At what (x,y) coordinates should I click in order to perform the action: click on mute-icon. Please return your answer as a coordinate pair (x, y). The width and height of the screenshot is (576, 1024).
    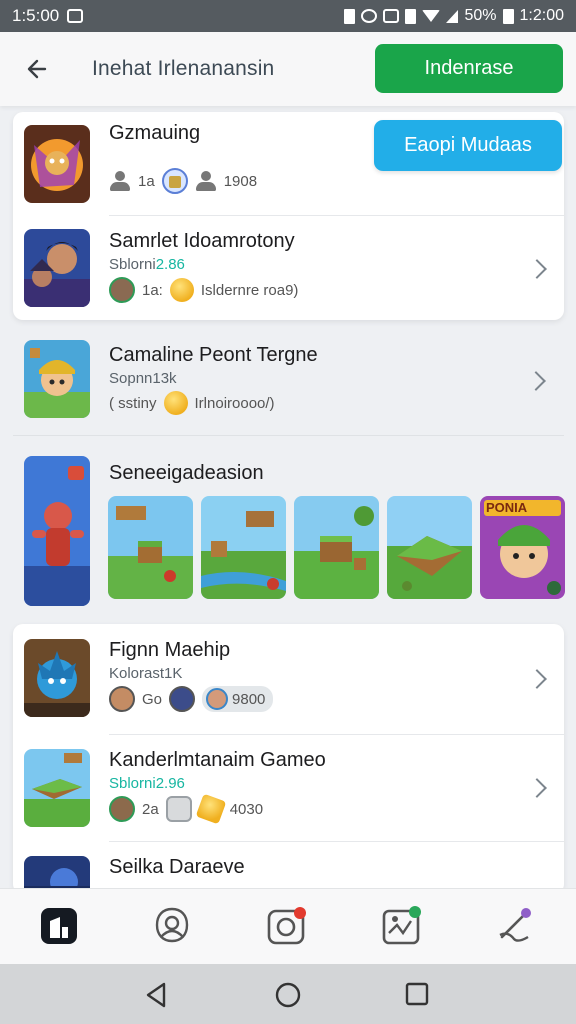
    Looking at the image, I should click on (350, 16).